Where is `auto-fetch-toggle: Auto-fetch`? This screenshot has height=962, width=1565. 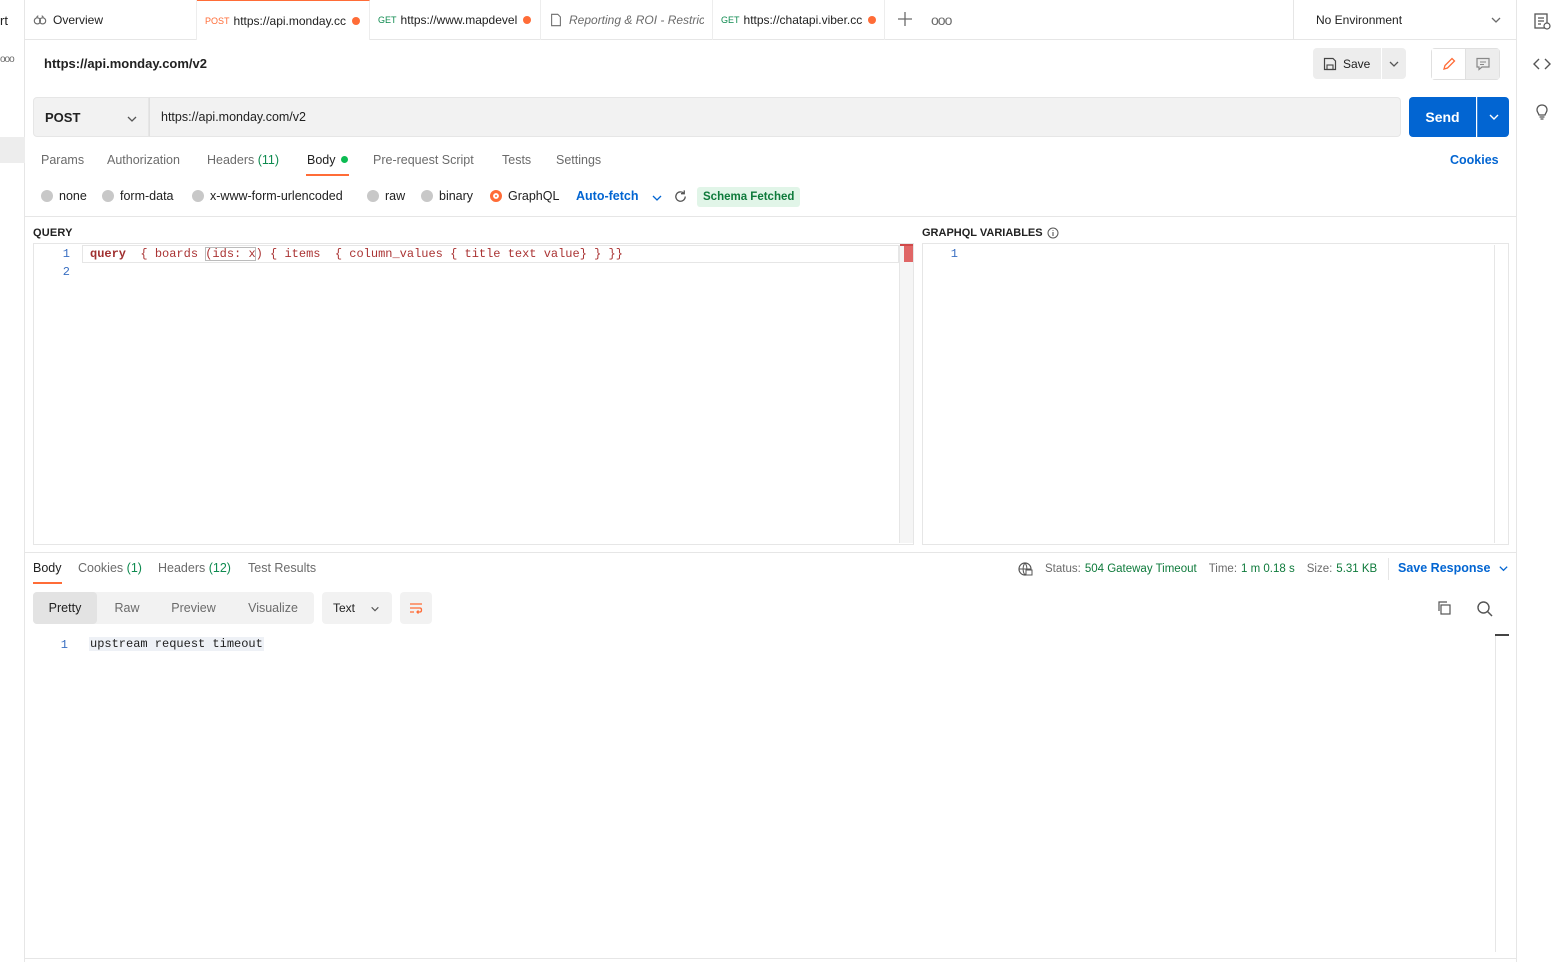
auto-fetch-toggle: Auto-fetch is located at coordinates (607, 196).